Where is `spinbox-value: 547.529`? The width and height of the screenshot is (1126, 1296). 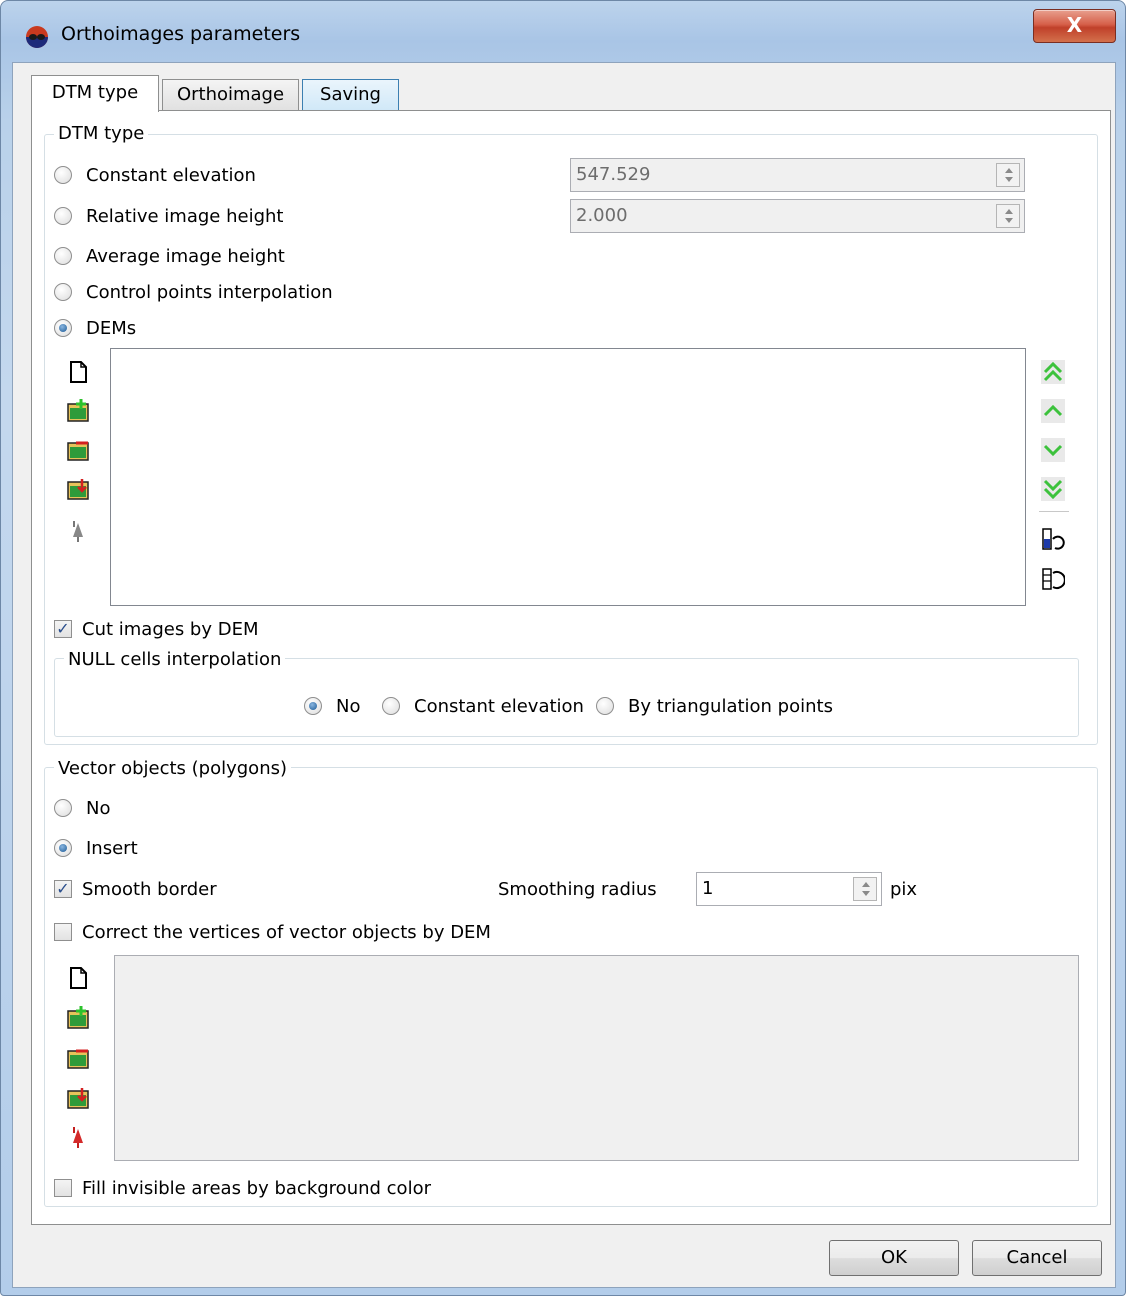 spinbox-value: 547.529 is located at coordinates (613, 174).